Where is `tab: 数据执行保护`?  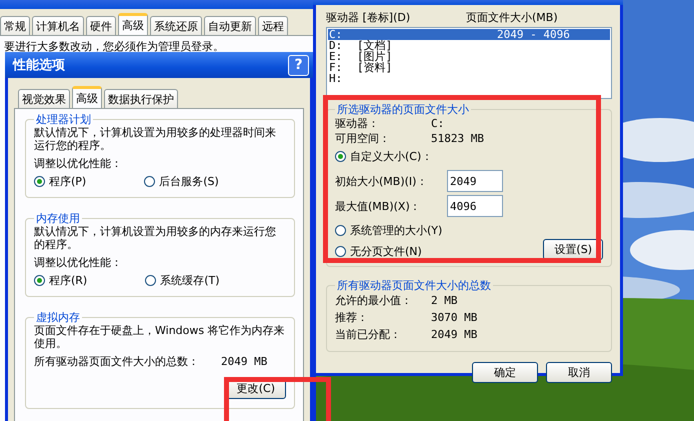
tab: 数据执行保护 is located at coordinates (141, 98).